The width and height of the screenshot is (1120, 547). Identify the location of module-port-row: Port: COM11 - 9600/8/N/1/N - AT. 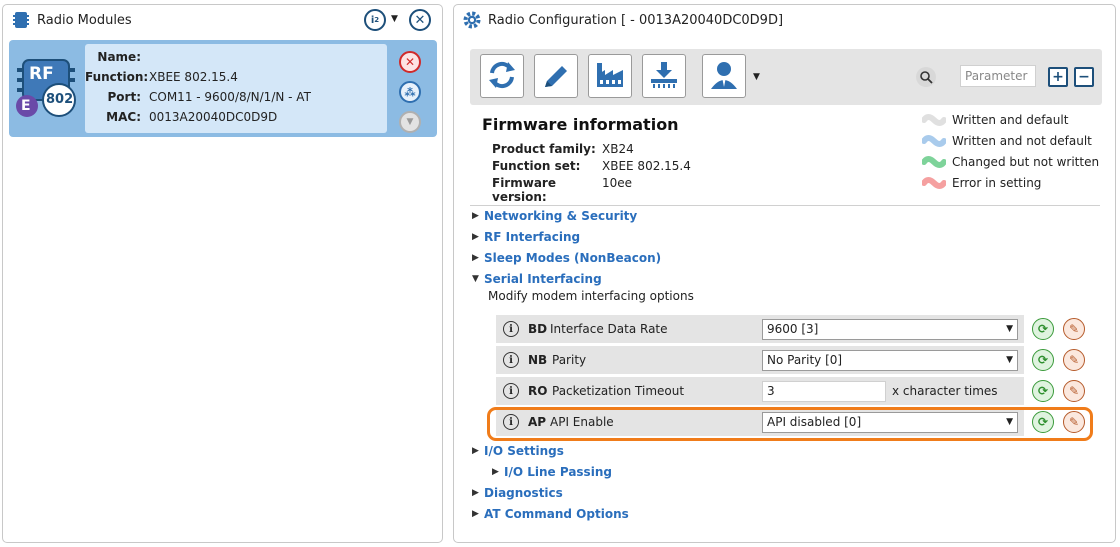
(198, 97).